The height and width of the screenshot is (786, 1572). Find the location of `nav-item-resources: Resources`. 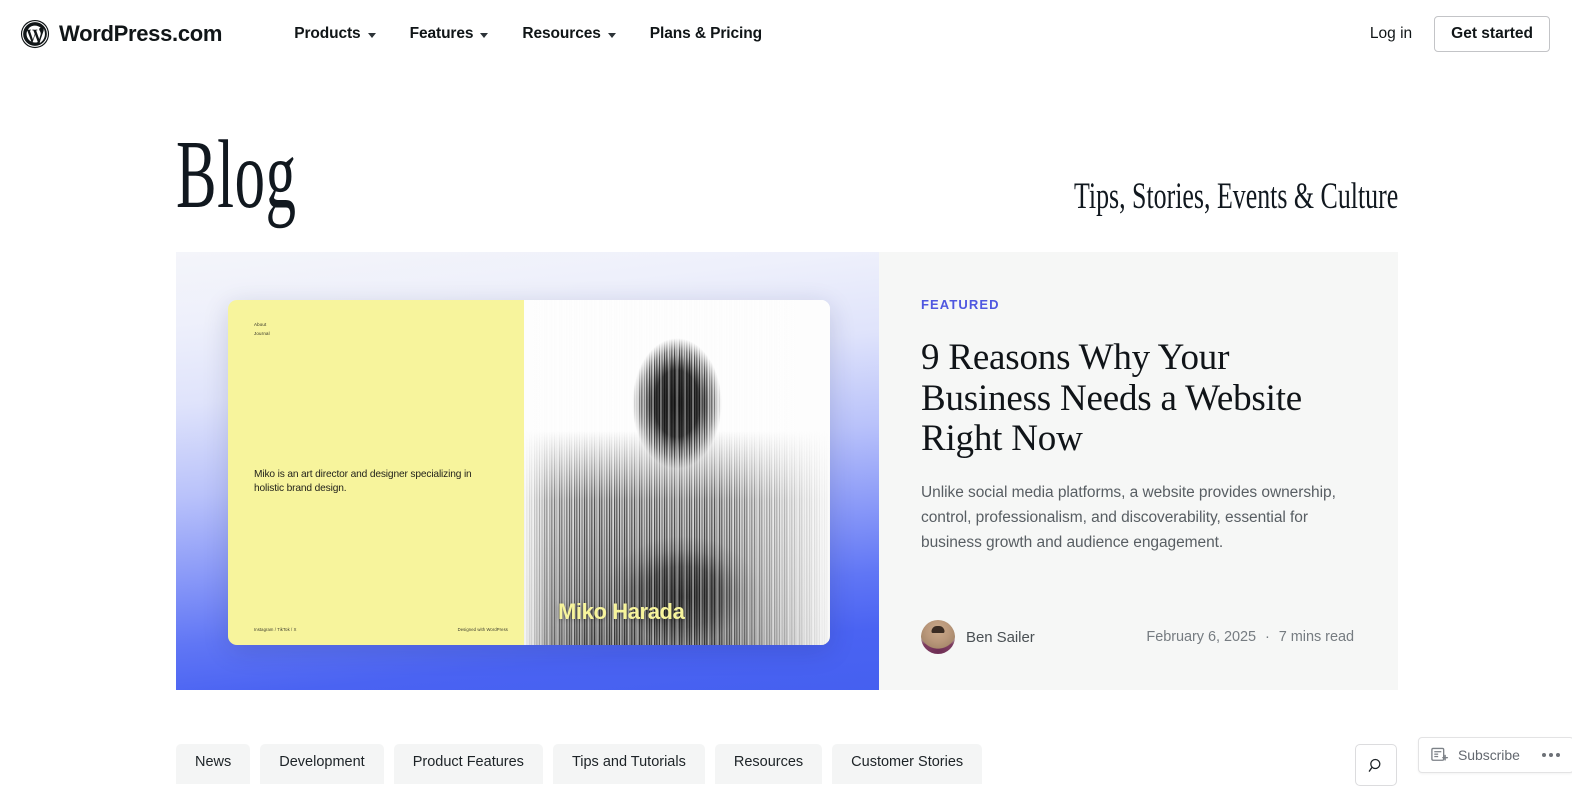

nav-item-resources: Resources is located at coordinates (568, 34).